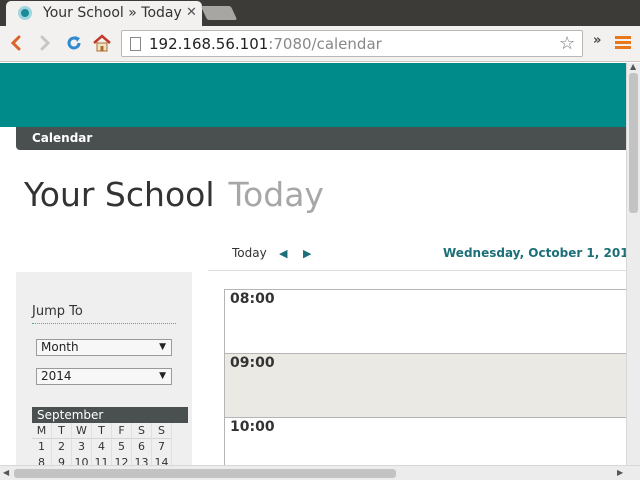  What do you see at coordinates (321, 138) in the screenshot?
I see `main-navbar: Calendar` at bounding box center [321, 138].